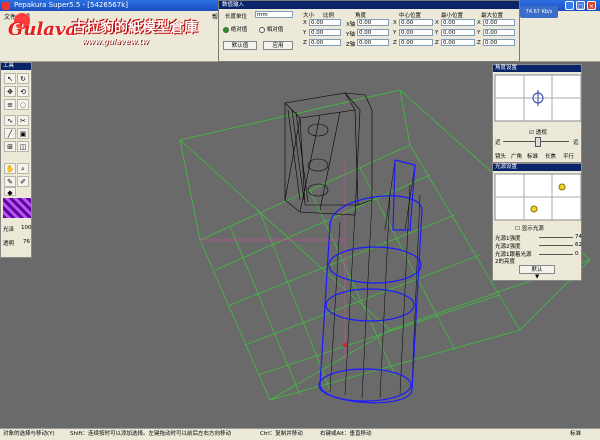 The width and height of the screenshot is (600, 440). I want to click on hand-tool-icon: ✋, so click(10, 168).